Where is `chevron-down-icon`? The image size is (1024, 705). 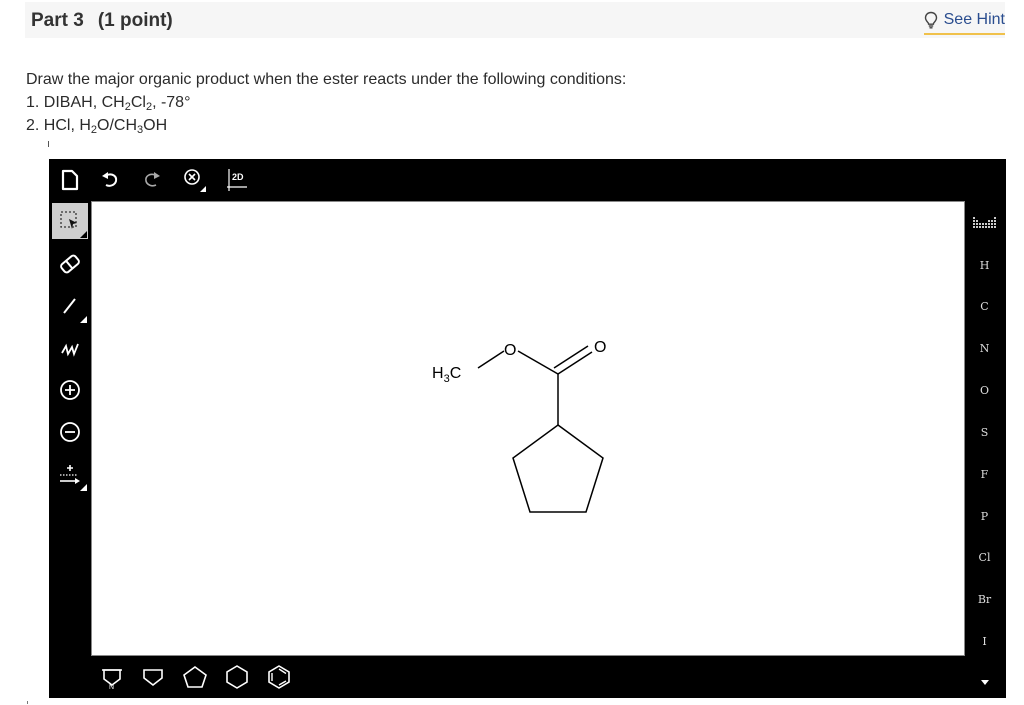 chevron-down-icon is located at coordinates (985, 682).